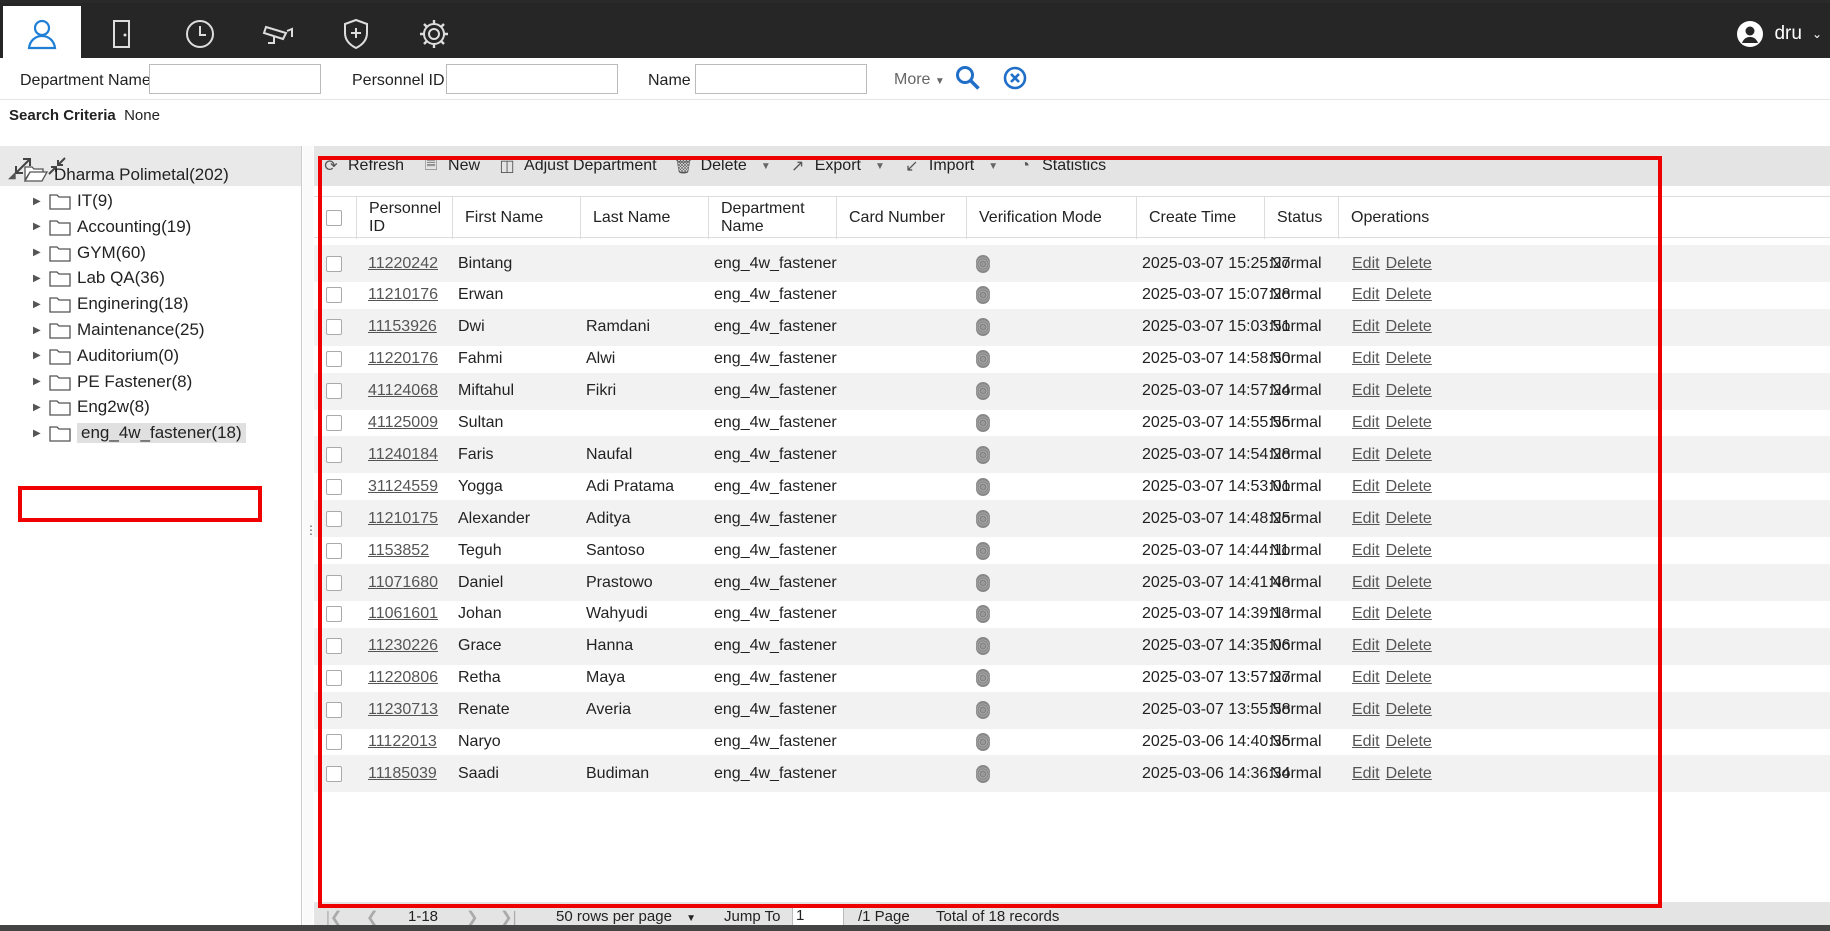 The height and width of the screenshot is (931, 1830). What do you see at coordinates (62, 115) in the screenshot?
I see `criteria-label: Search Criteria` at bounding box center [62, 115].